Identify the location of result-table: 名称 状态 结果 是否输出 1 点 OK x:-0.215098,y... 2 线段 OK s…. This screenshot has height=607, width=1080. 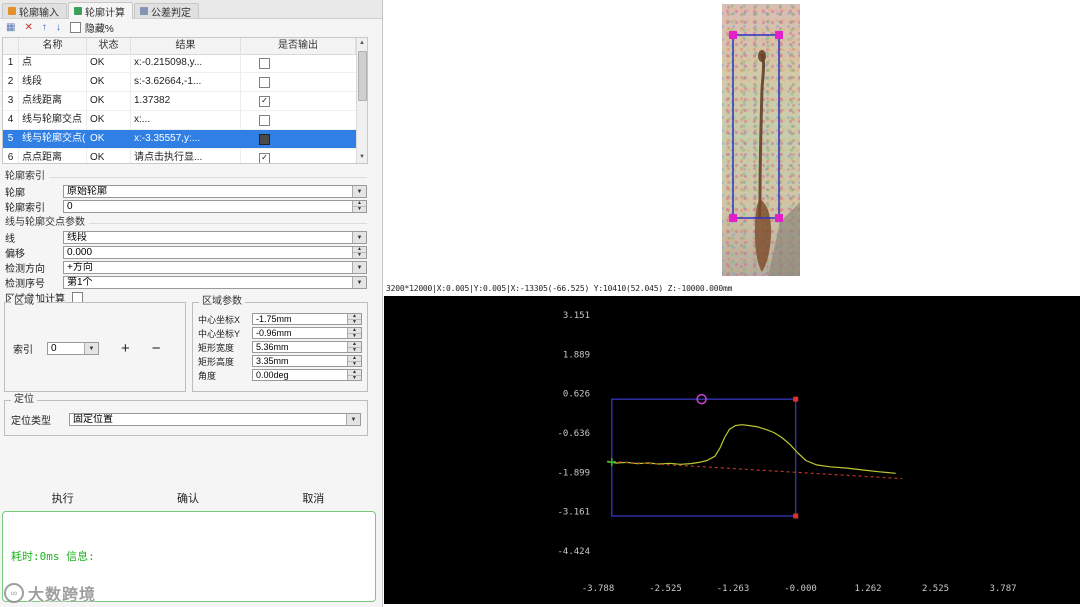
(185, 100).